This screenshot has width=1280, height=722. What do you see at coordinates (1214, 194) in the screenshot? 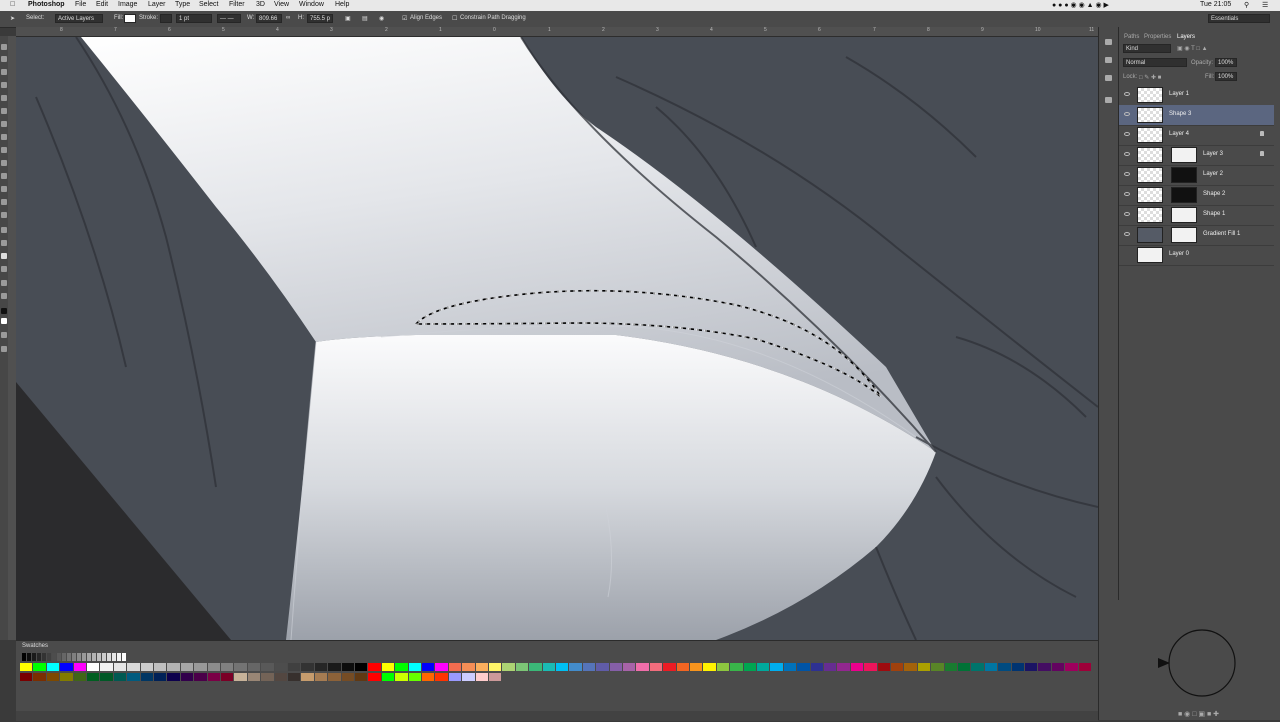
I see `layer-name: Shape 2` at bounding box center [1214, 194].